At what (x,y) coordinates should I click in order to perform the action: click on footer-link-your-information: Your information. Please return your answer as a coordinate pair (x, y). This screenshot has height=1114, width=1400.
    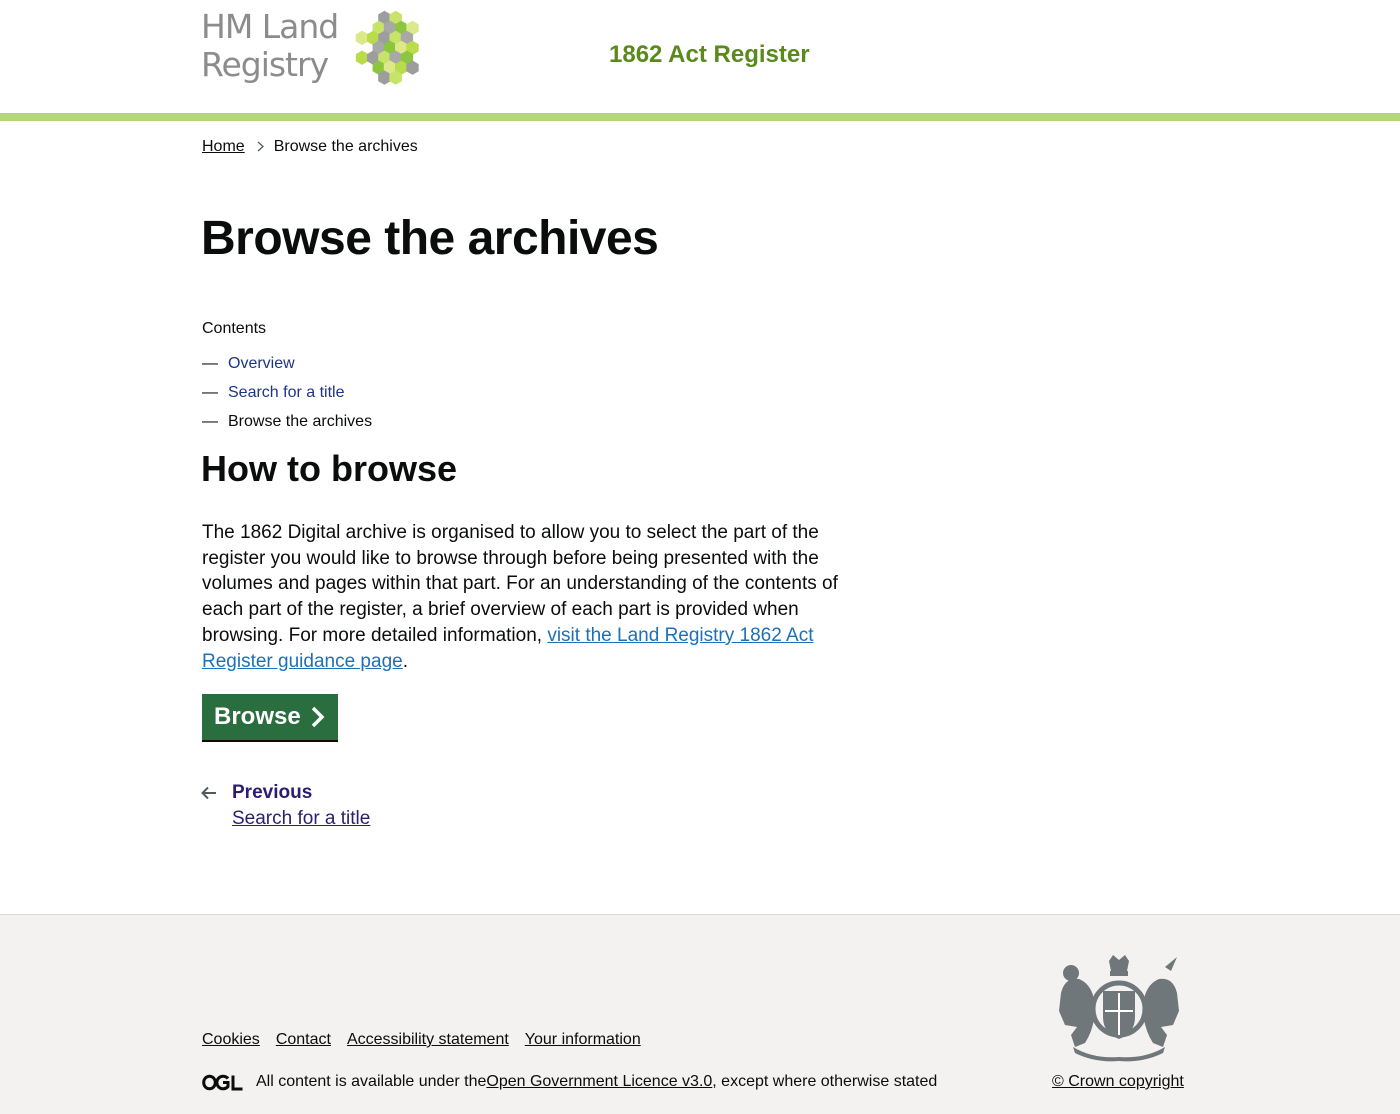
    Looking at the image, I should click on (583, 1040).